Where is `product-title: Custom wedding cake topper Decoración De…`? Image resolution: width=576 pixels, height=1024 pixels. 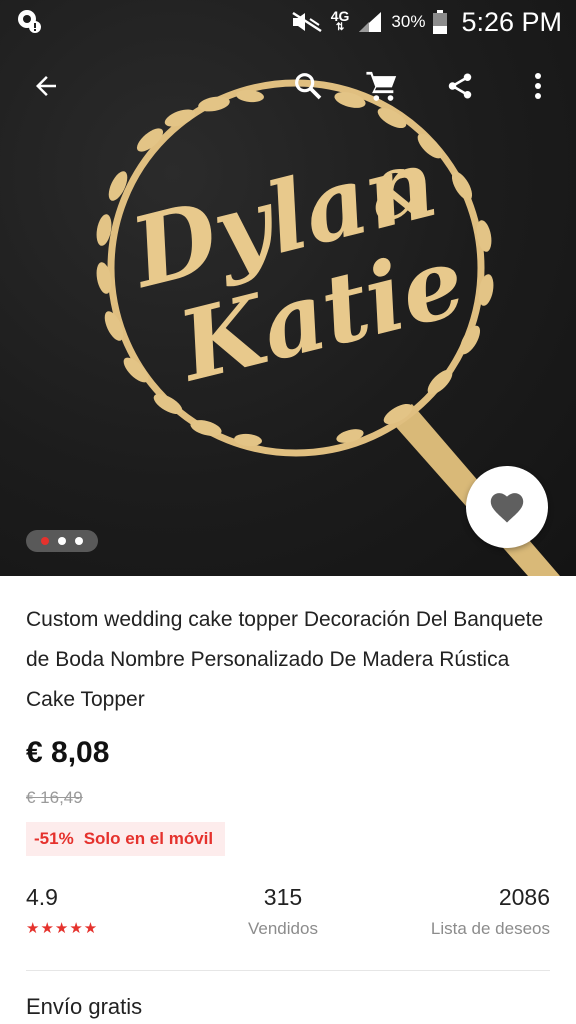
product-title: Custom wedding cake topper Decoración De… is located at coordinates (285, 659).